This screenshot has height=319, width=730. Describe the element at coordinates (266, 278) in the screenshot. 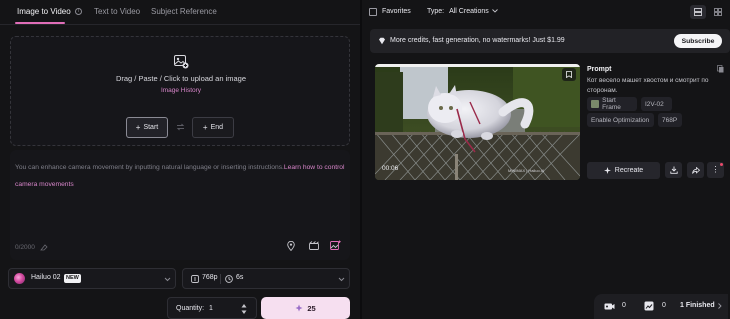

I see `video-settings-selector: 768p 6s` at that location.